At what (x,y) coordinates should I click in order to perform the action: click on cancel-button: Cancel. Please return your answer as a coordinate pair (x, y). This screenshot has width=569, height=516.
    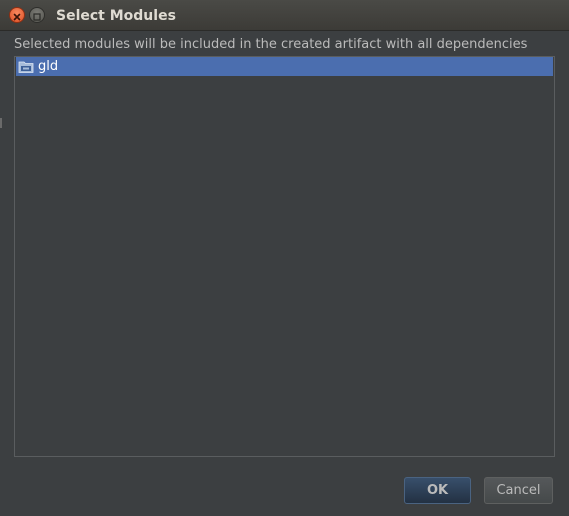
    Looking at the image, I should click on (518, 490).